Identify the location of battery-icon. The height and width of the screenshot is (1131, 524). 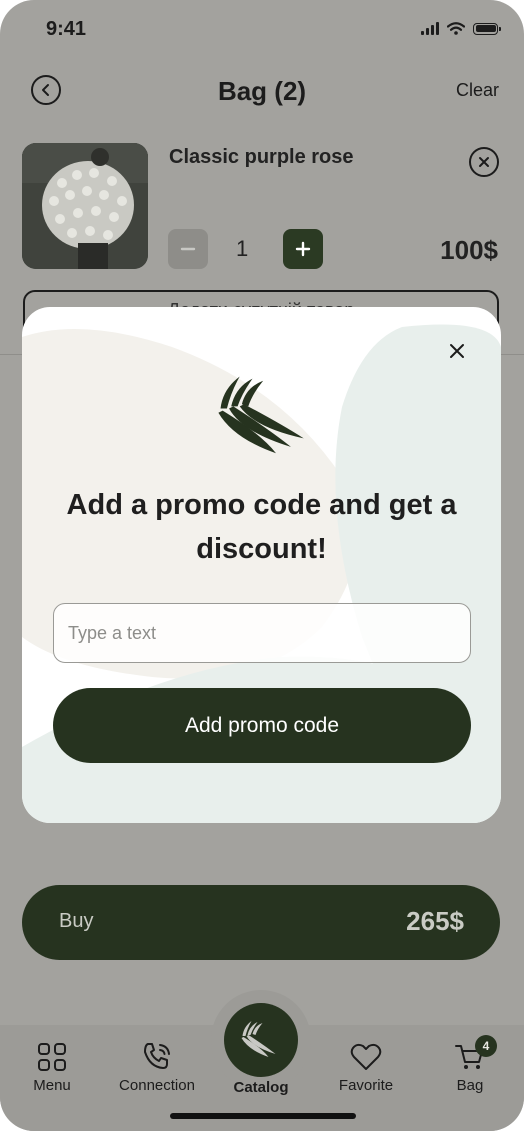
(487, 28).